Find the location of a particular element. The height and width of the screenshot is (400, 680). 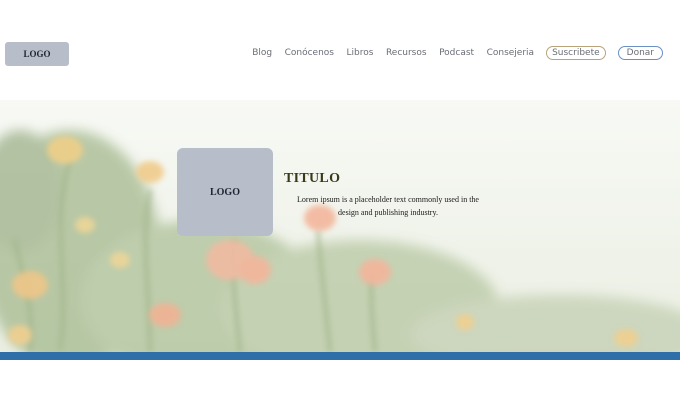

nav-link-recursos: Recursos is located at coordinates (406, 53).